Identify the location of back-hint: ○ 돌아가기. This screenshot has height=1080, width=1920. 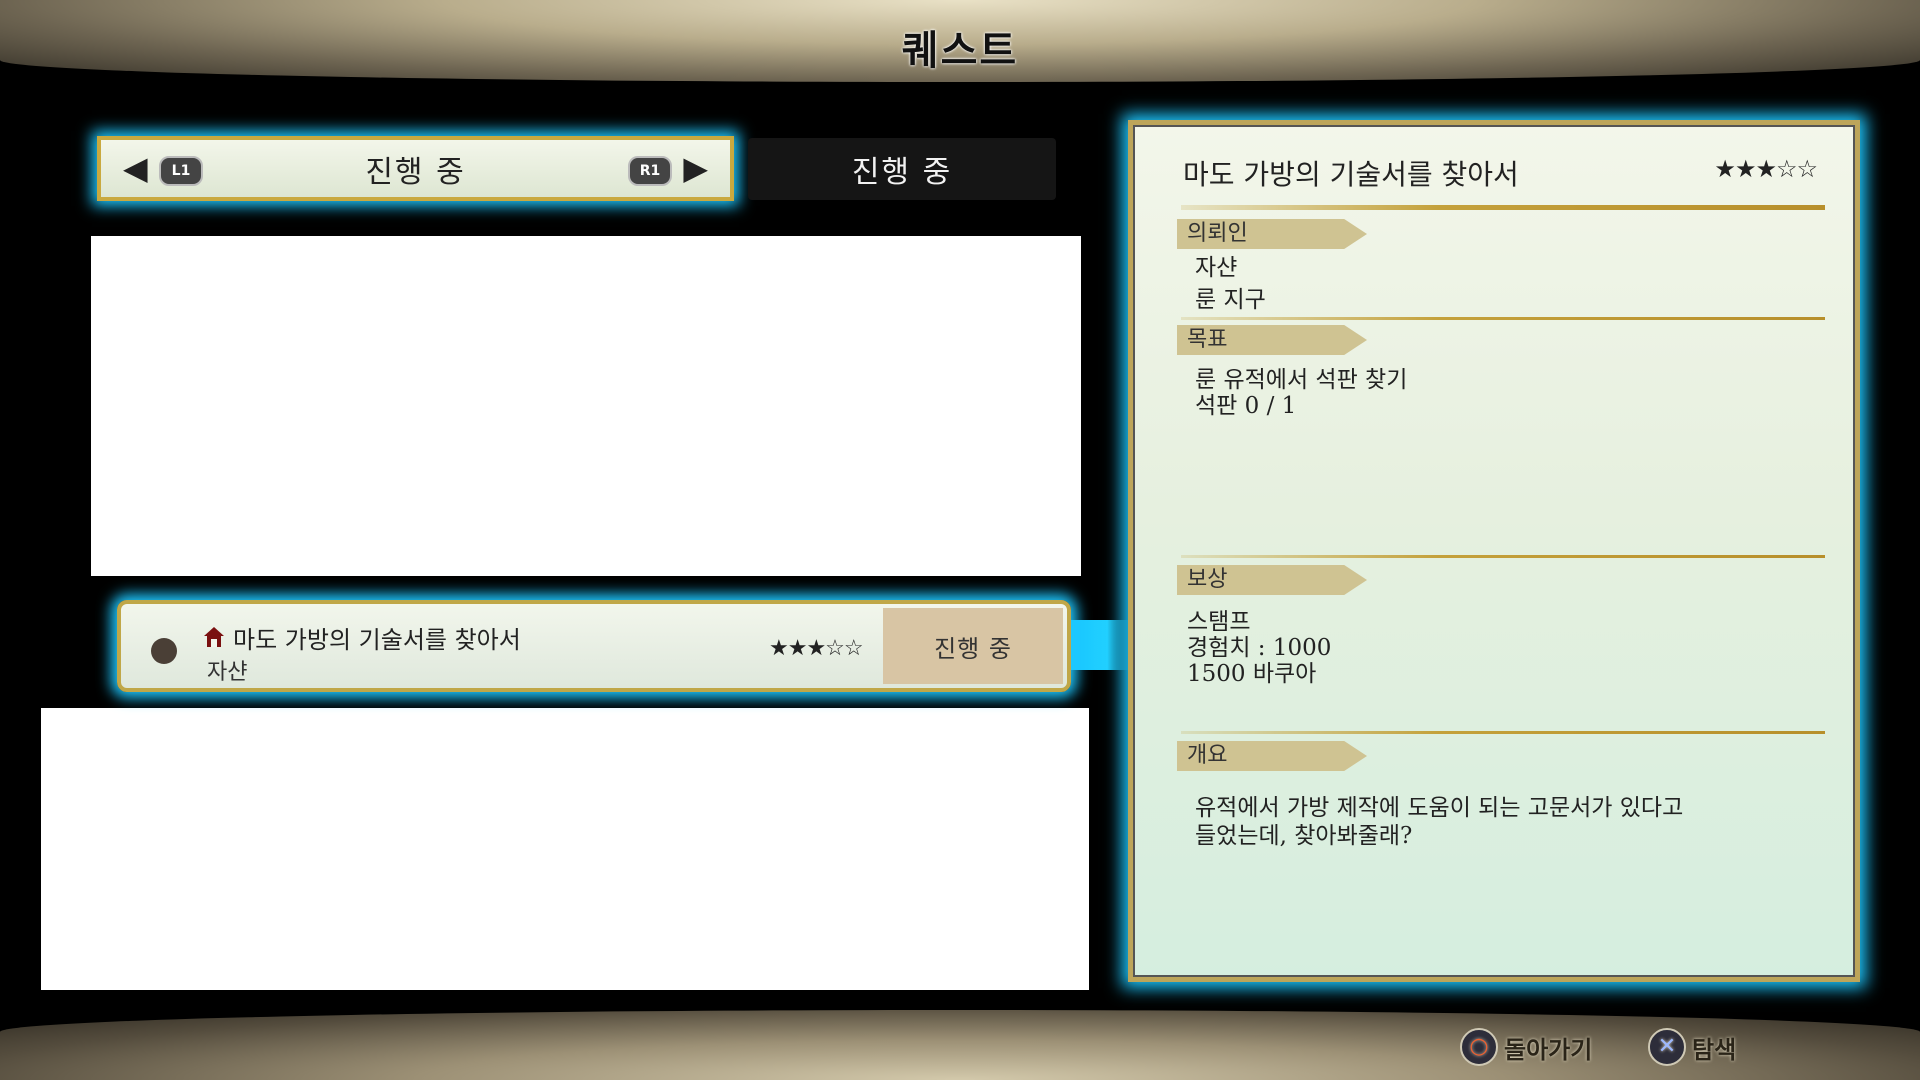
(1526, 1047).